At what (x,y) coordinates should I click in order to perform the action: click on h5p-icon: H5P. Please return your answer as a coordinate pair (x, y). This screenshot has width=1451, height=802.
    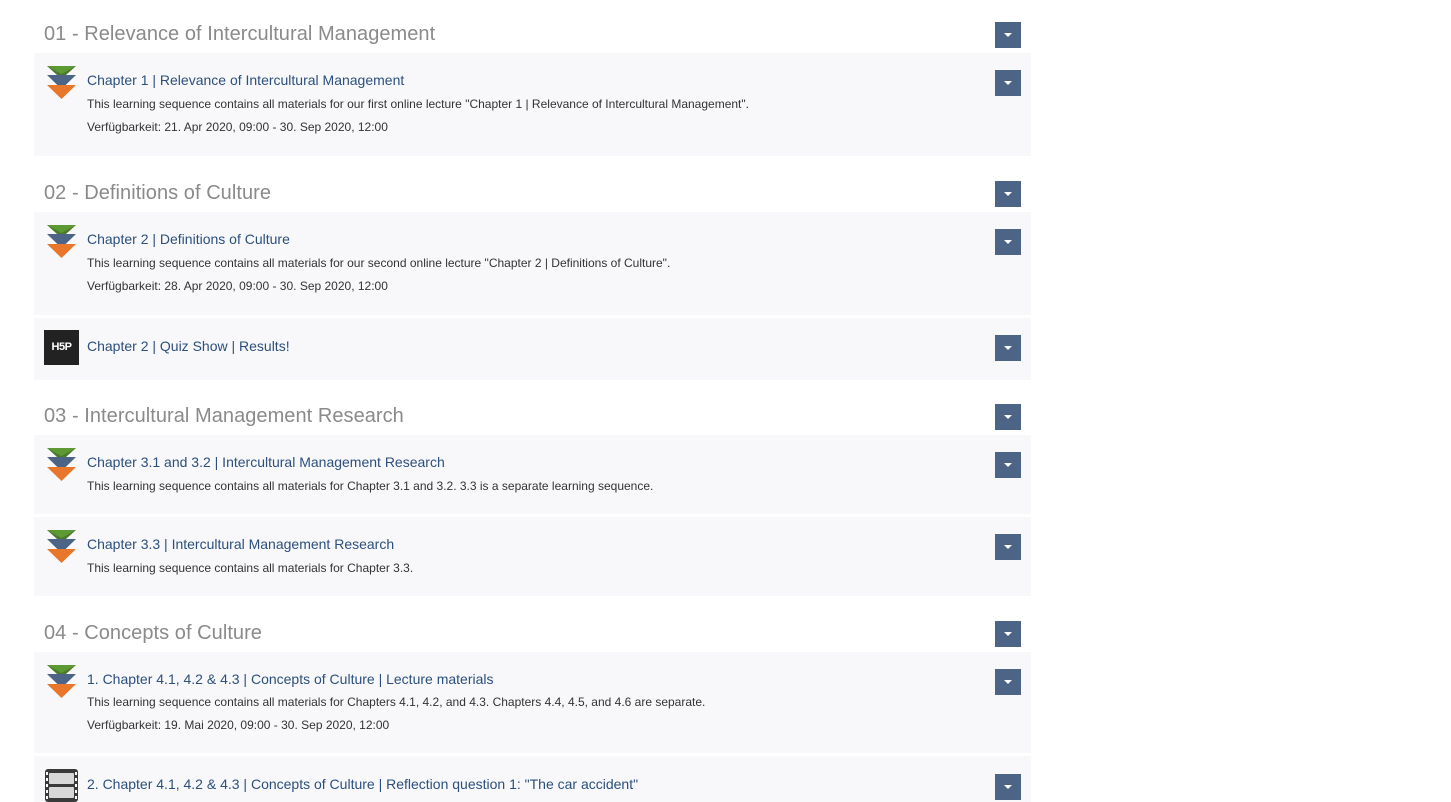
    Looking at the image, I should click on (61, 347).